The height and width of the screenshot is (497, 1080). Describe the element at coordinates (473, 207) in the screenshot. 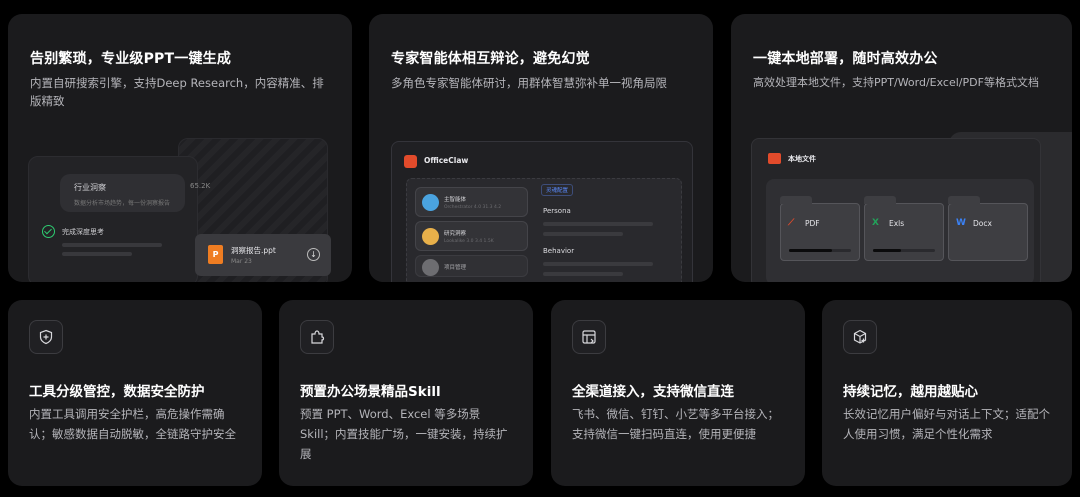

I see `agent-sub: Orchestrator 4.0 31.3 4.2` at that location.